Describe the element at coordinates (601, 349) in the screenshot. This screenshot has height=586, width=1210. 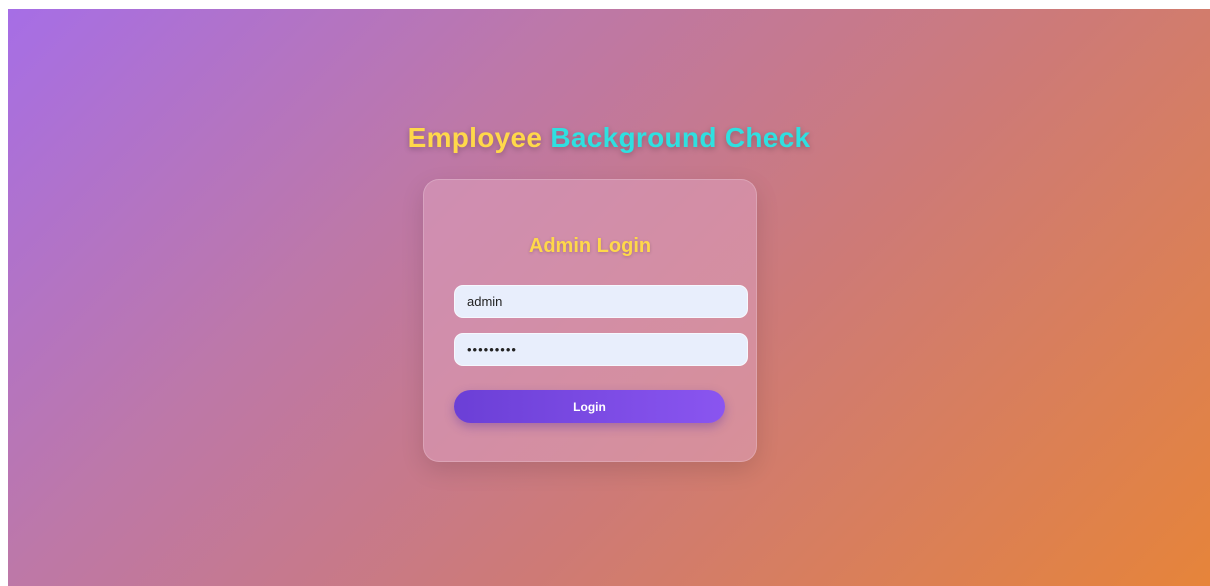
I see `password-input` at that location.